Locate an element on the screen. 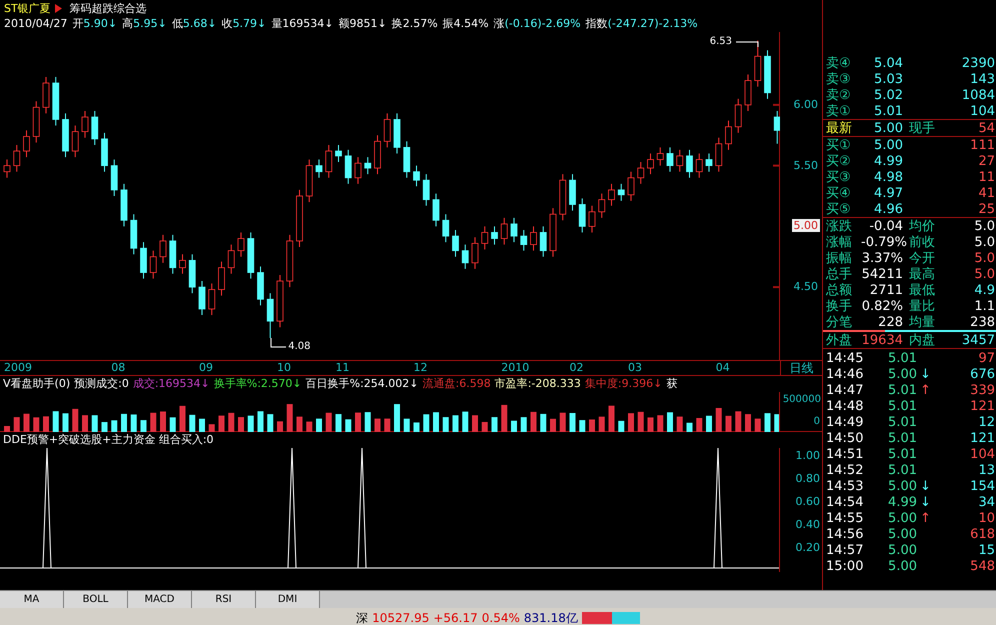 Image resolution: width=996 pixels, height=625 pixels. ask-label: 卖④ is located at coordinates (838, 63).